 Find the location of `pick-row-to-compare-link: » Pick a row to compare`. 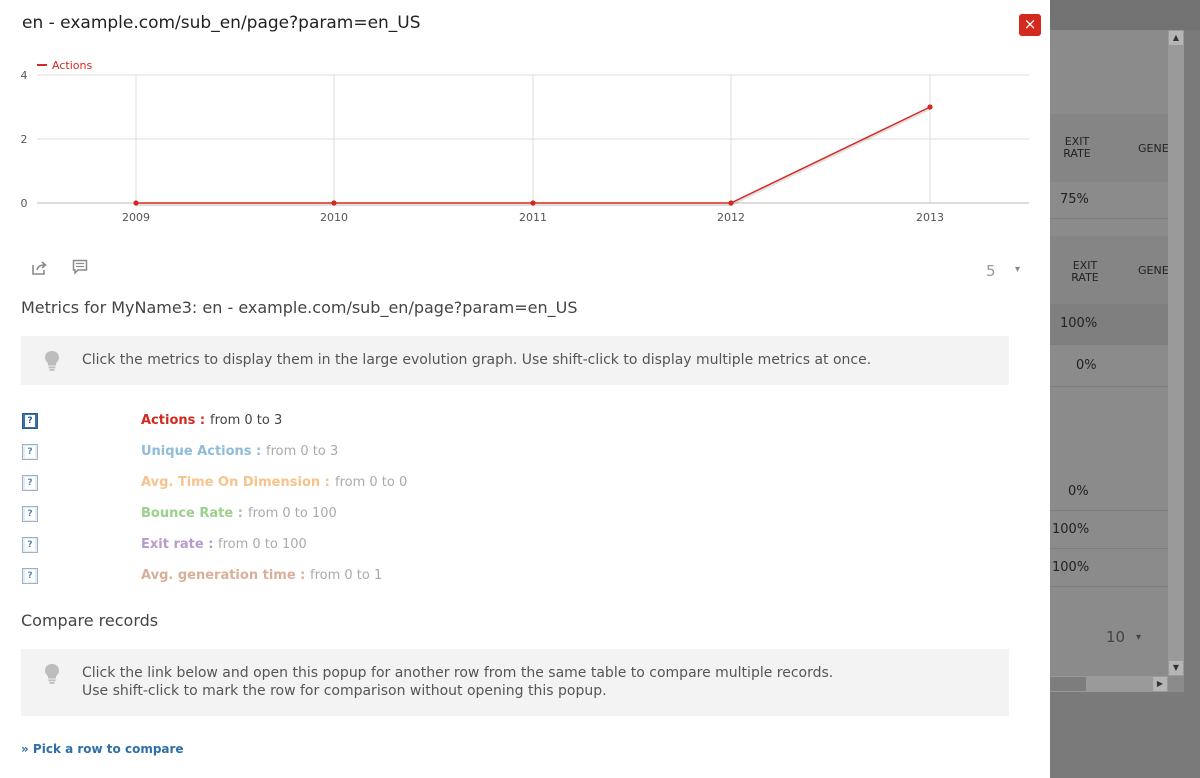

pick-row-to-compare-link: » Pick a row to compare is located at coordinates (102, 749).